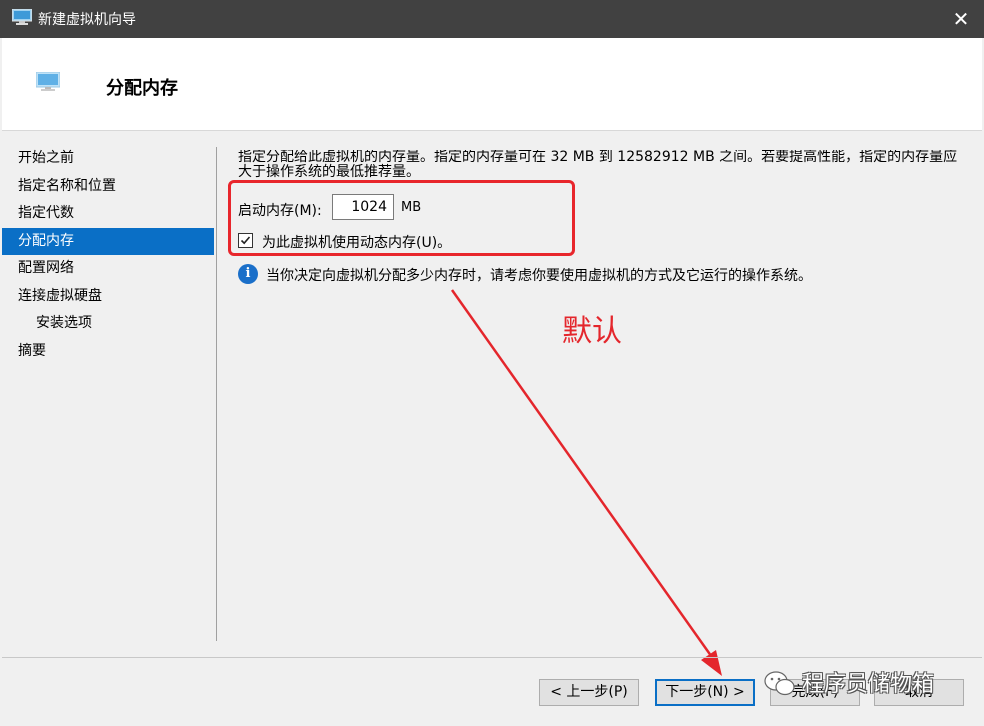 This screenshot has width=984, height=726. I want to click on wechat-icon, so click(779, 683).